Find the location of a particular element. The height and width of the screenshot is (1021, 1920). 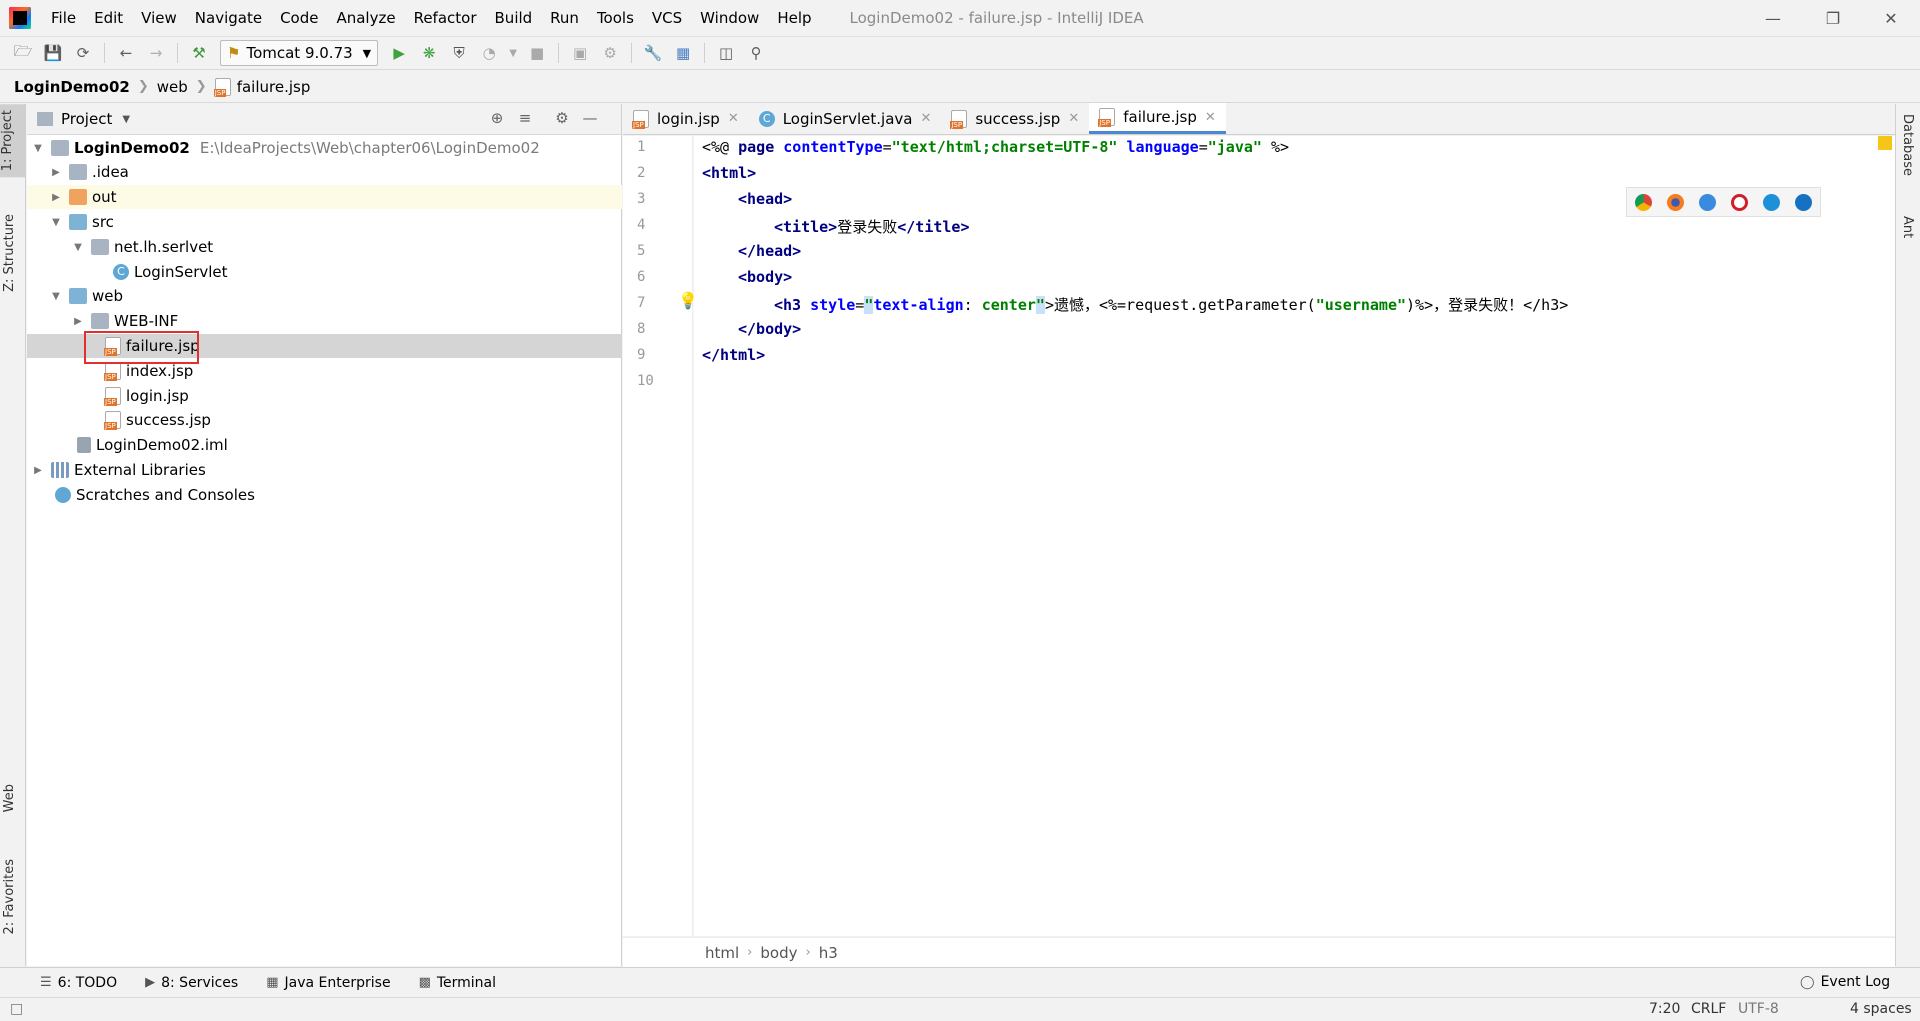

terminal-tab: ▩ Terminal is located at coordinates (457, 983).